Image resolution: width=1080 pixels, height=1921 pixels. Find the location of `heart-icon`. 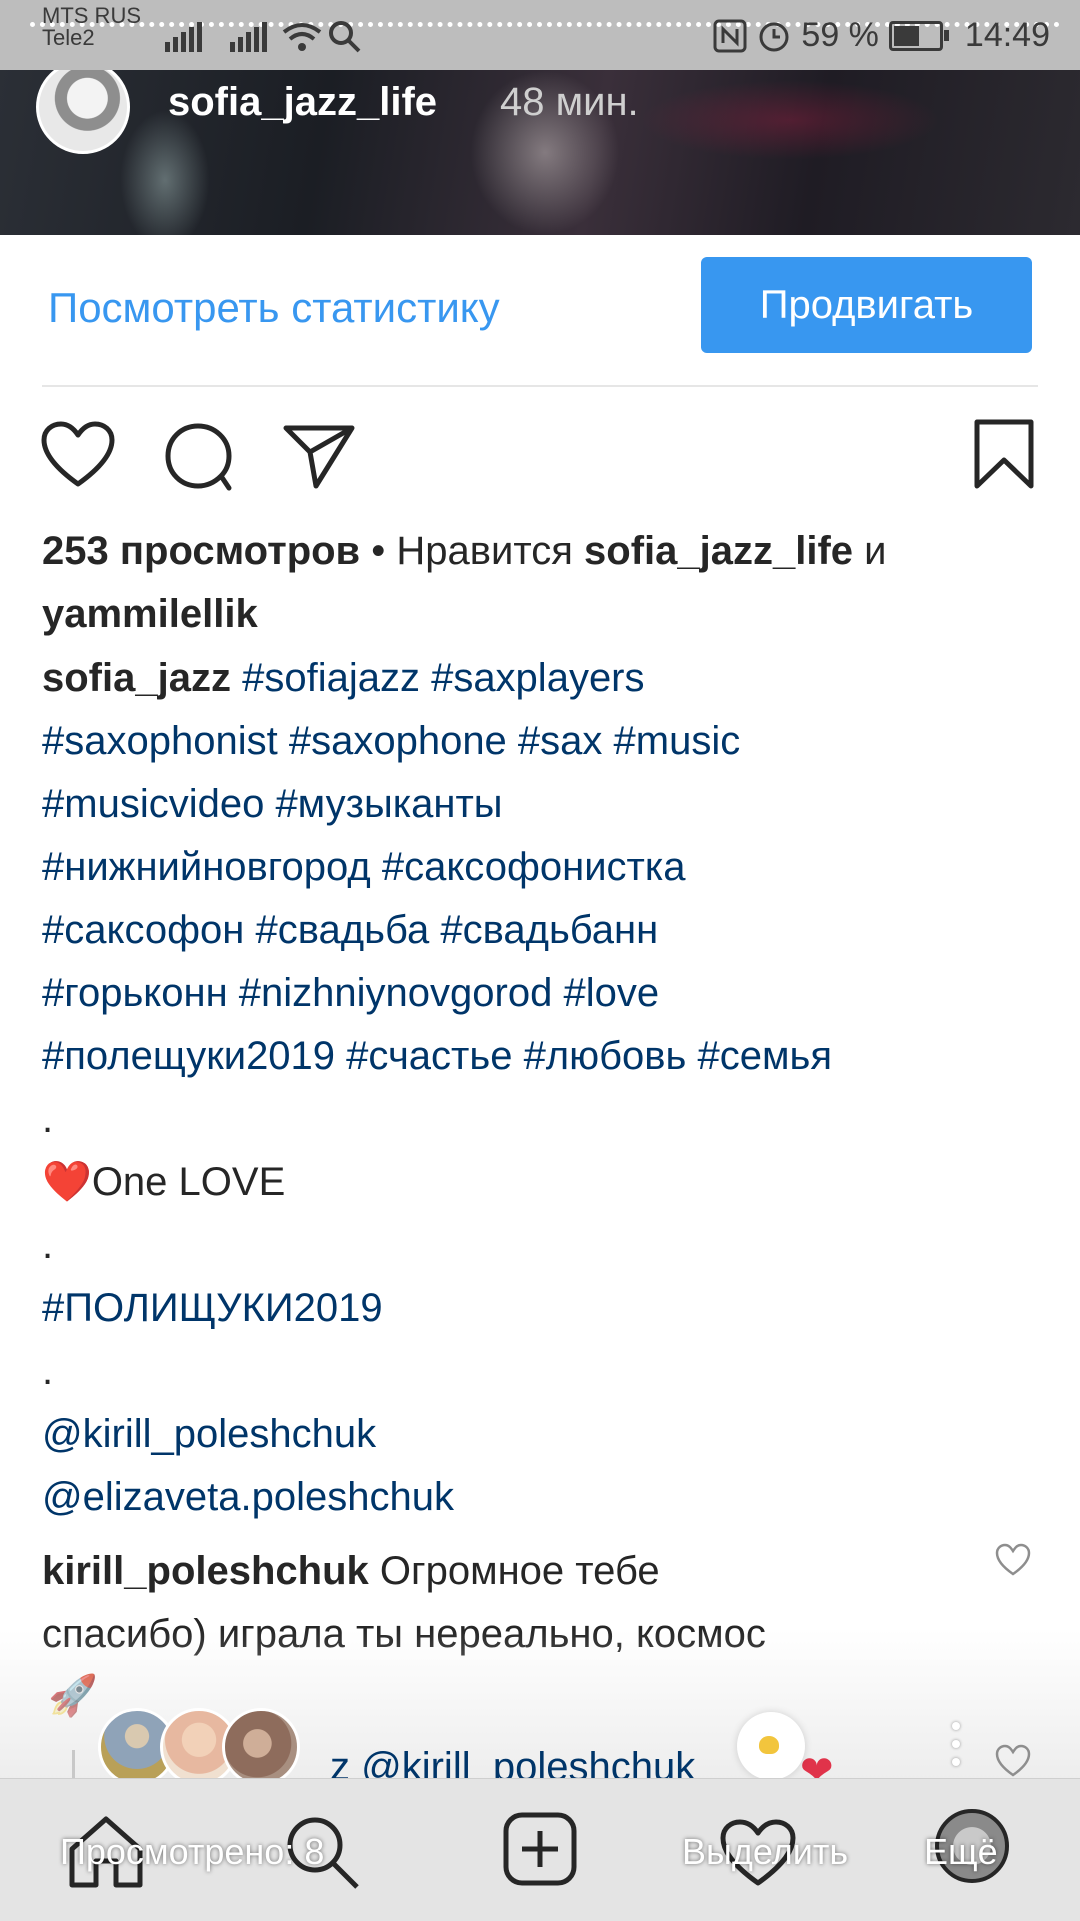

heart-icon is located at coordinates (78, 455).